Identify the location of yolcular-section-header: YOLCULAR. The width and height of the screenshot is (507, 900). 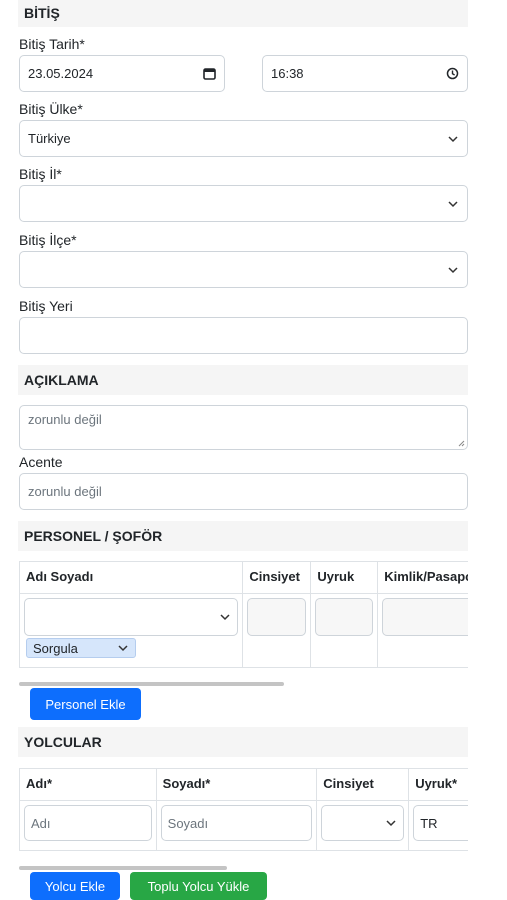
(243, 742).